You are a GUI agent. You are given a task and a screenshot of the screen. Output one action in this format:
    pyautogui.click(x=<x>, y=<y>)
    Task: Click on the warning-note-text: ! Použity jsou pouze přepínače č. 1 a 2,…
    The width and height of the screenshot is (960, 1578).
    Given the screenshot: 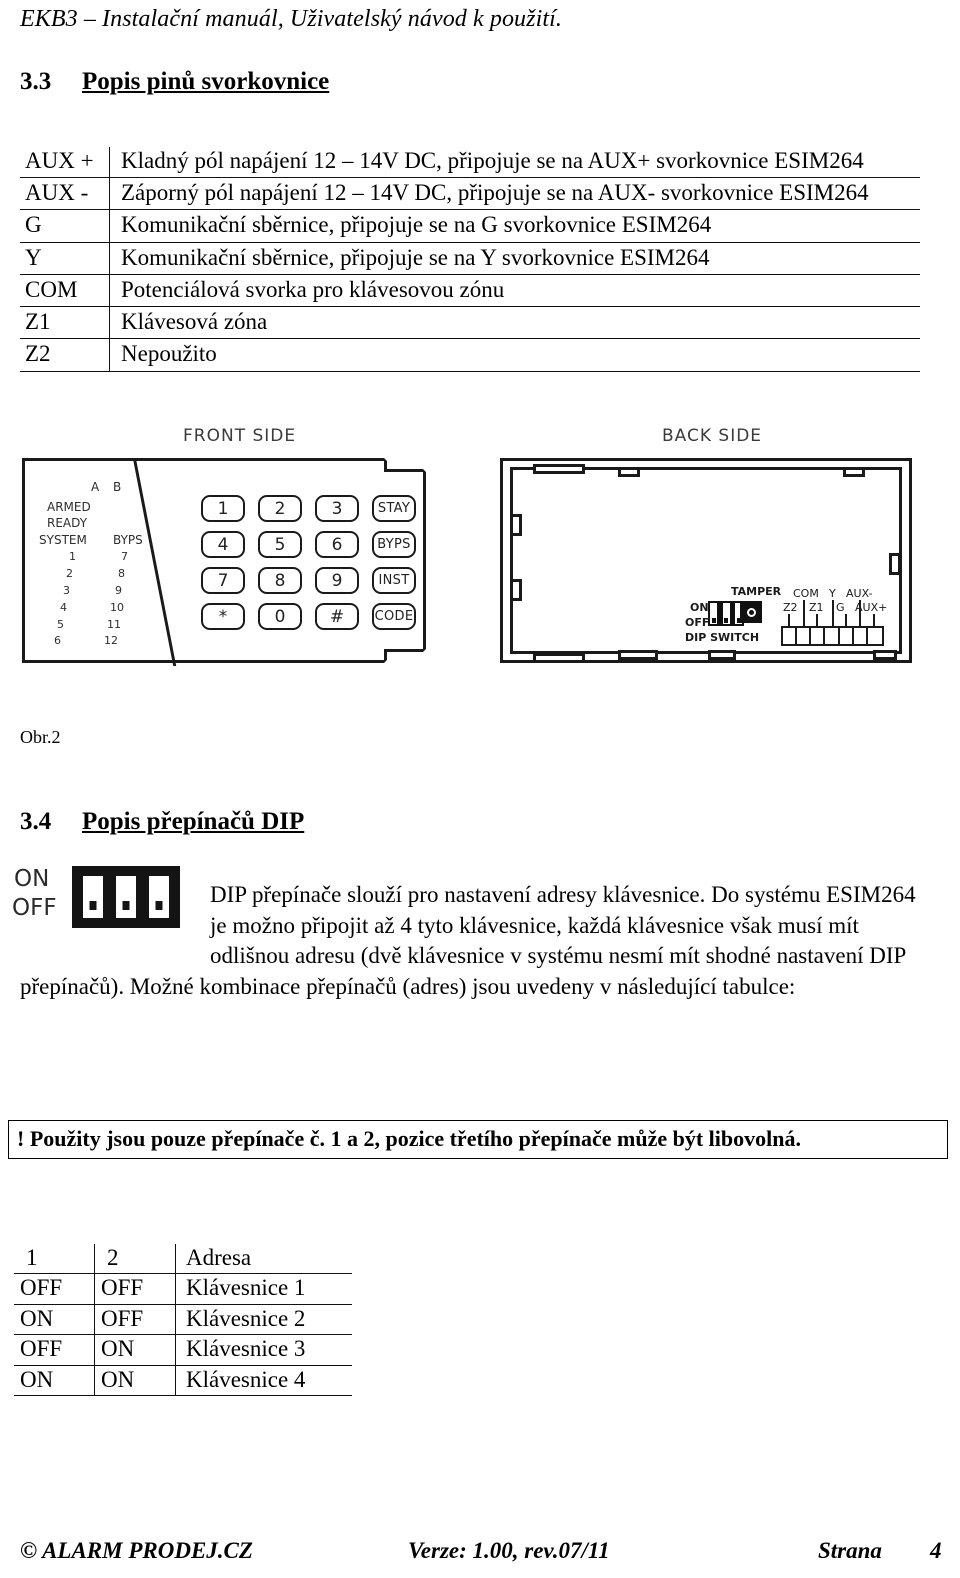 What is the action you would take?
    pyautogui.click(x=409, y=1138)
    